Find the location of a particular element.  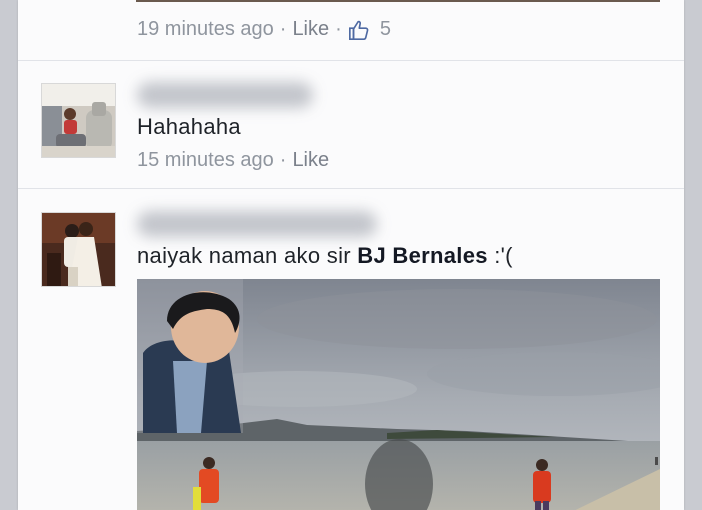

comment-text-prefix: naiyak naman ako sir is located at coordinates (247, 255).